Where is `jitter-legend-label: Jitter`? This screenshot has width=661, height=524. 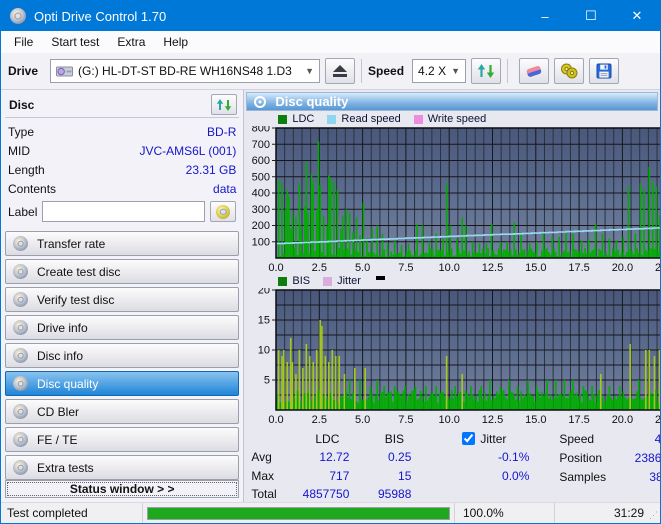 jitter-legend-label: Jitter is located at coordinates (349, 281).